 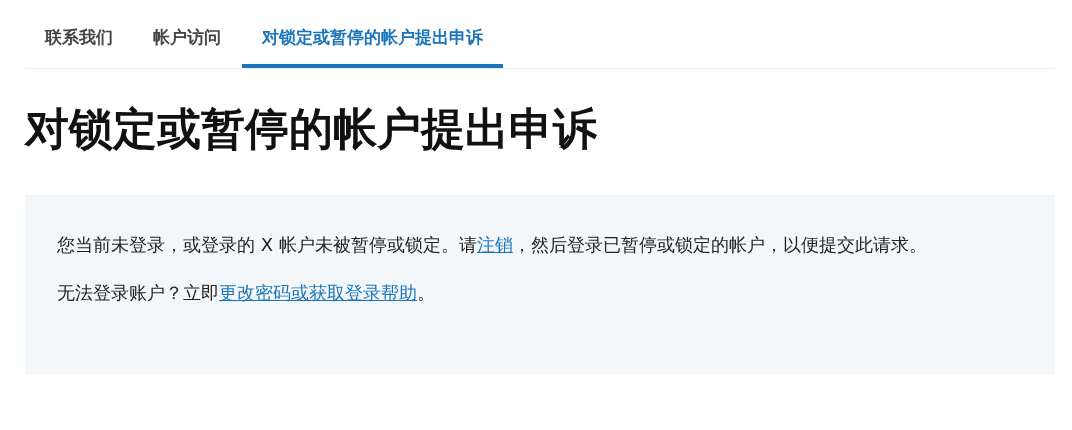 What do you see at coordinates (79, 45) in the screenshot?
I see `tab: 联系我们` at bounding box center [79, 45].